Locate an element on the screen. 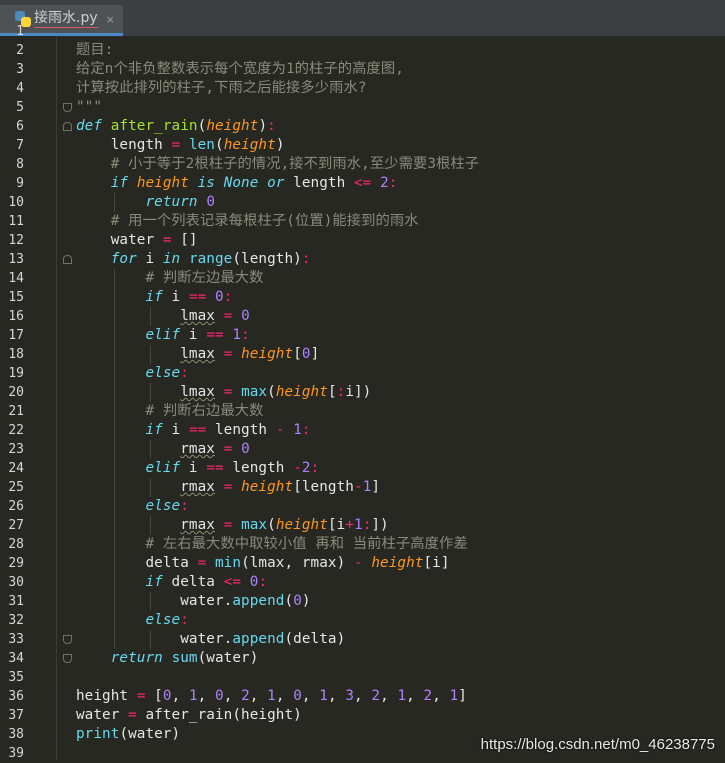  code-line: 15 if i == 0: is located at coordinates (362, 297).